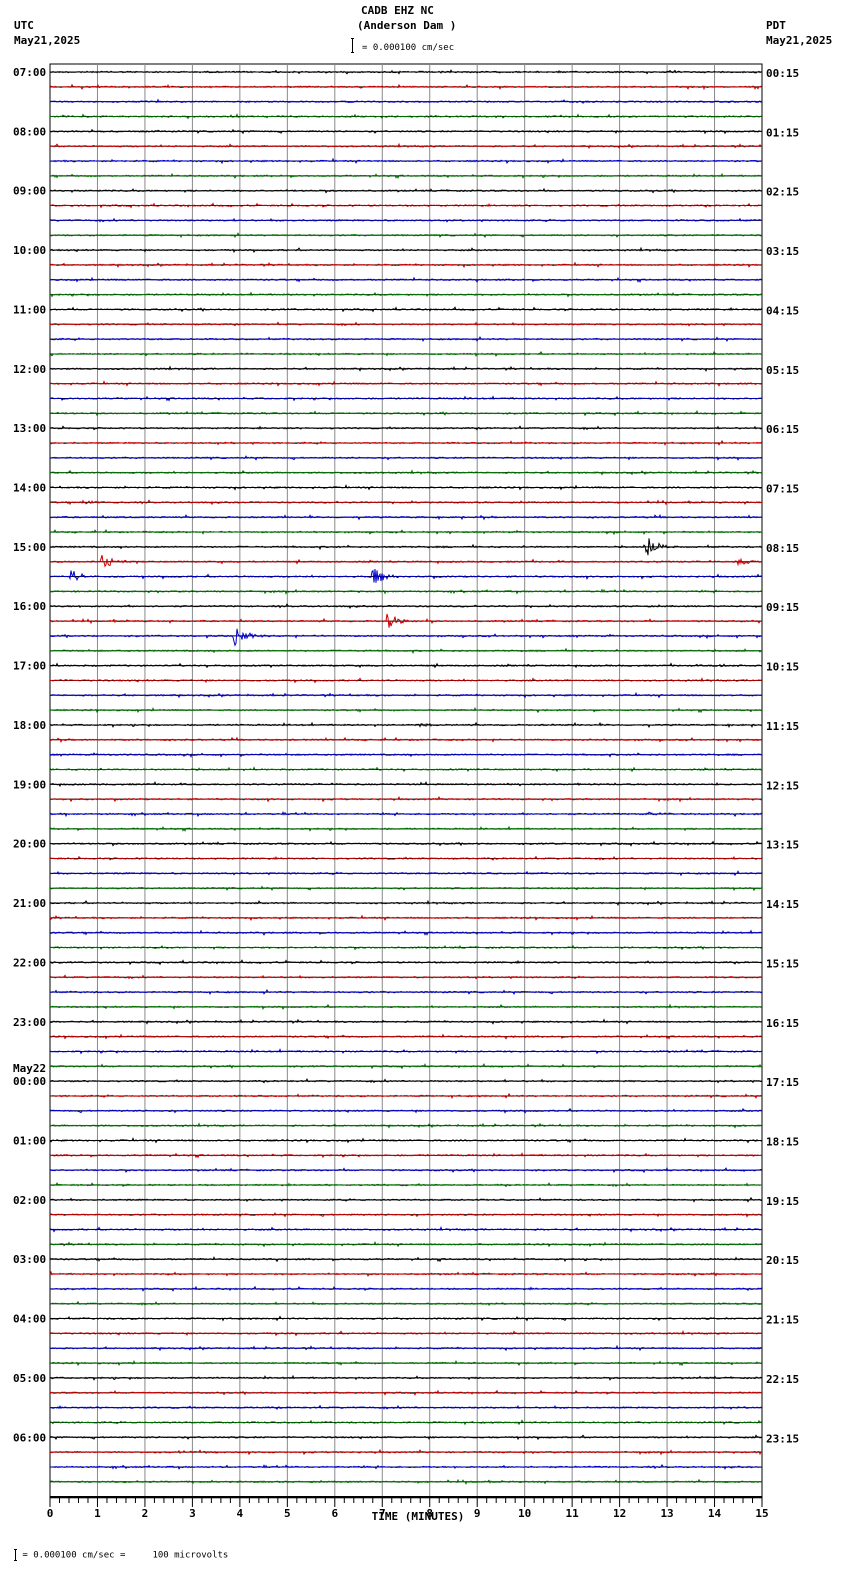 The width and height of the screenshot is (850, 1584). I want to click on pdt-hour-label: 19:15, so click(782, 1201).